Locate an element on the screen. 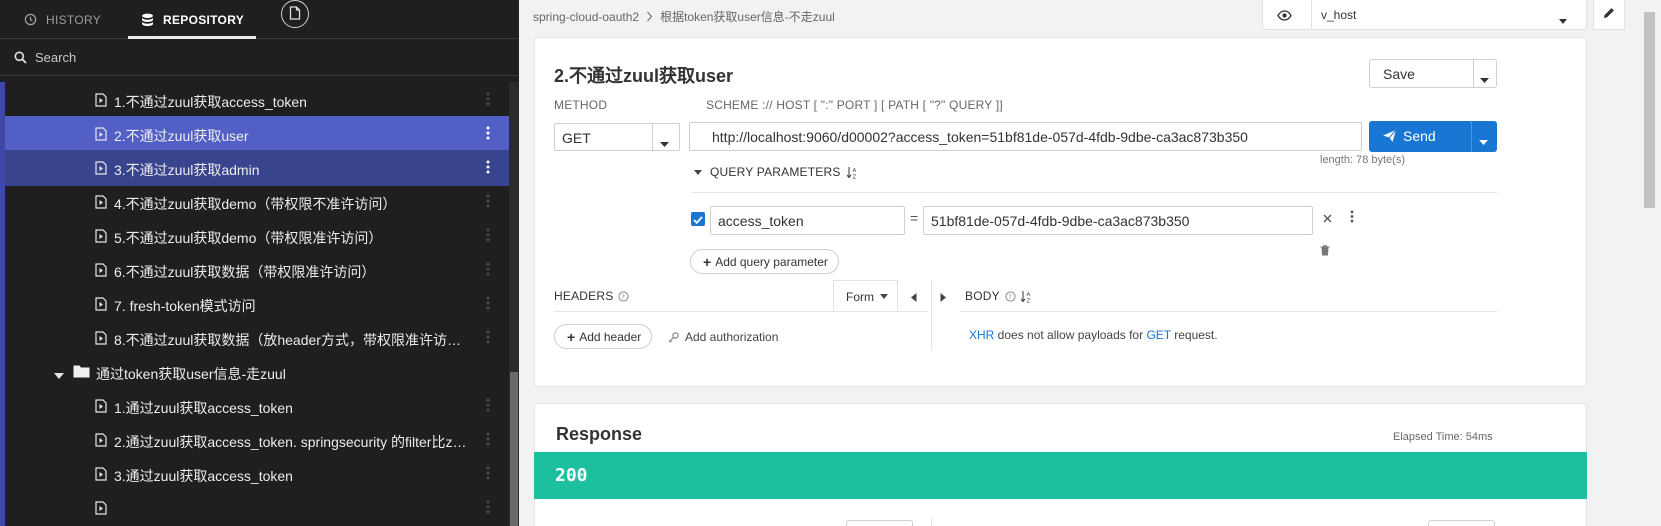 The image size is (1661, 526). add-query-parameter-button: + Add query parameter is located at coordinates (764, 261).